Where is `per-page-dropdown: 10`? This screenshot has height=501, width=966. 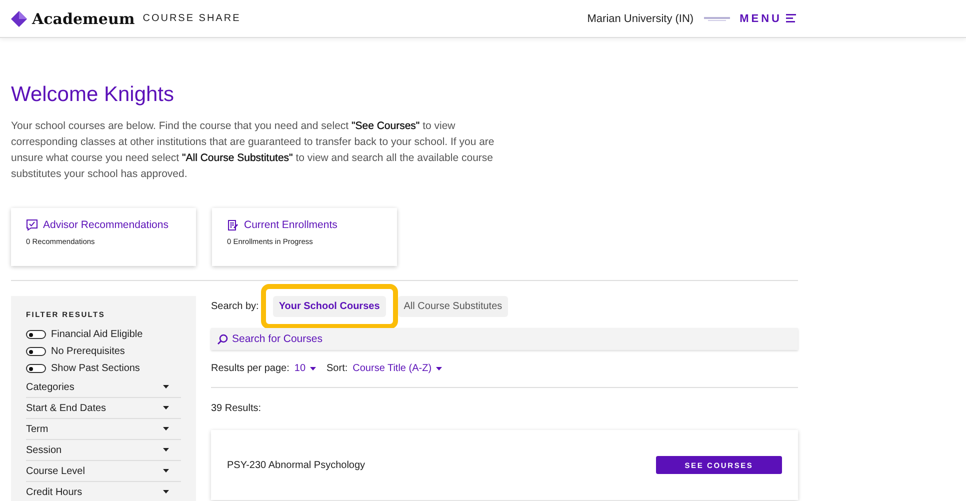 per-page-dropdown: 10 is located at coordinates (305, 368).